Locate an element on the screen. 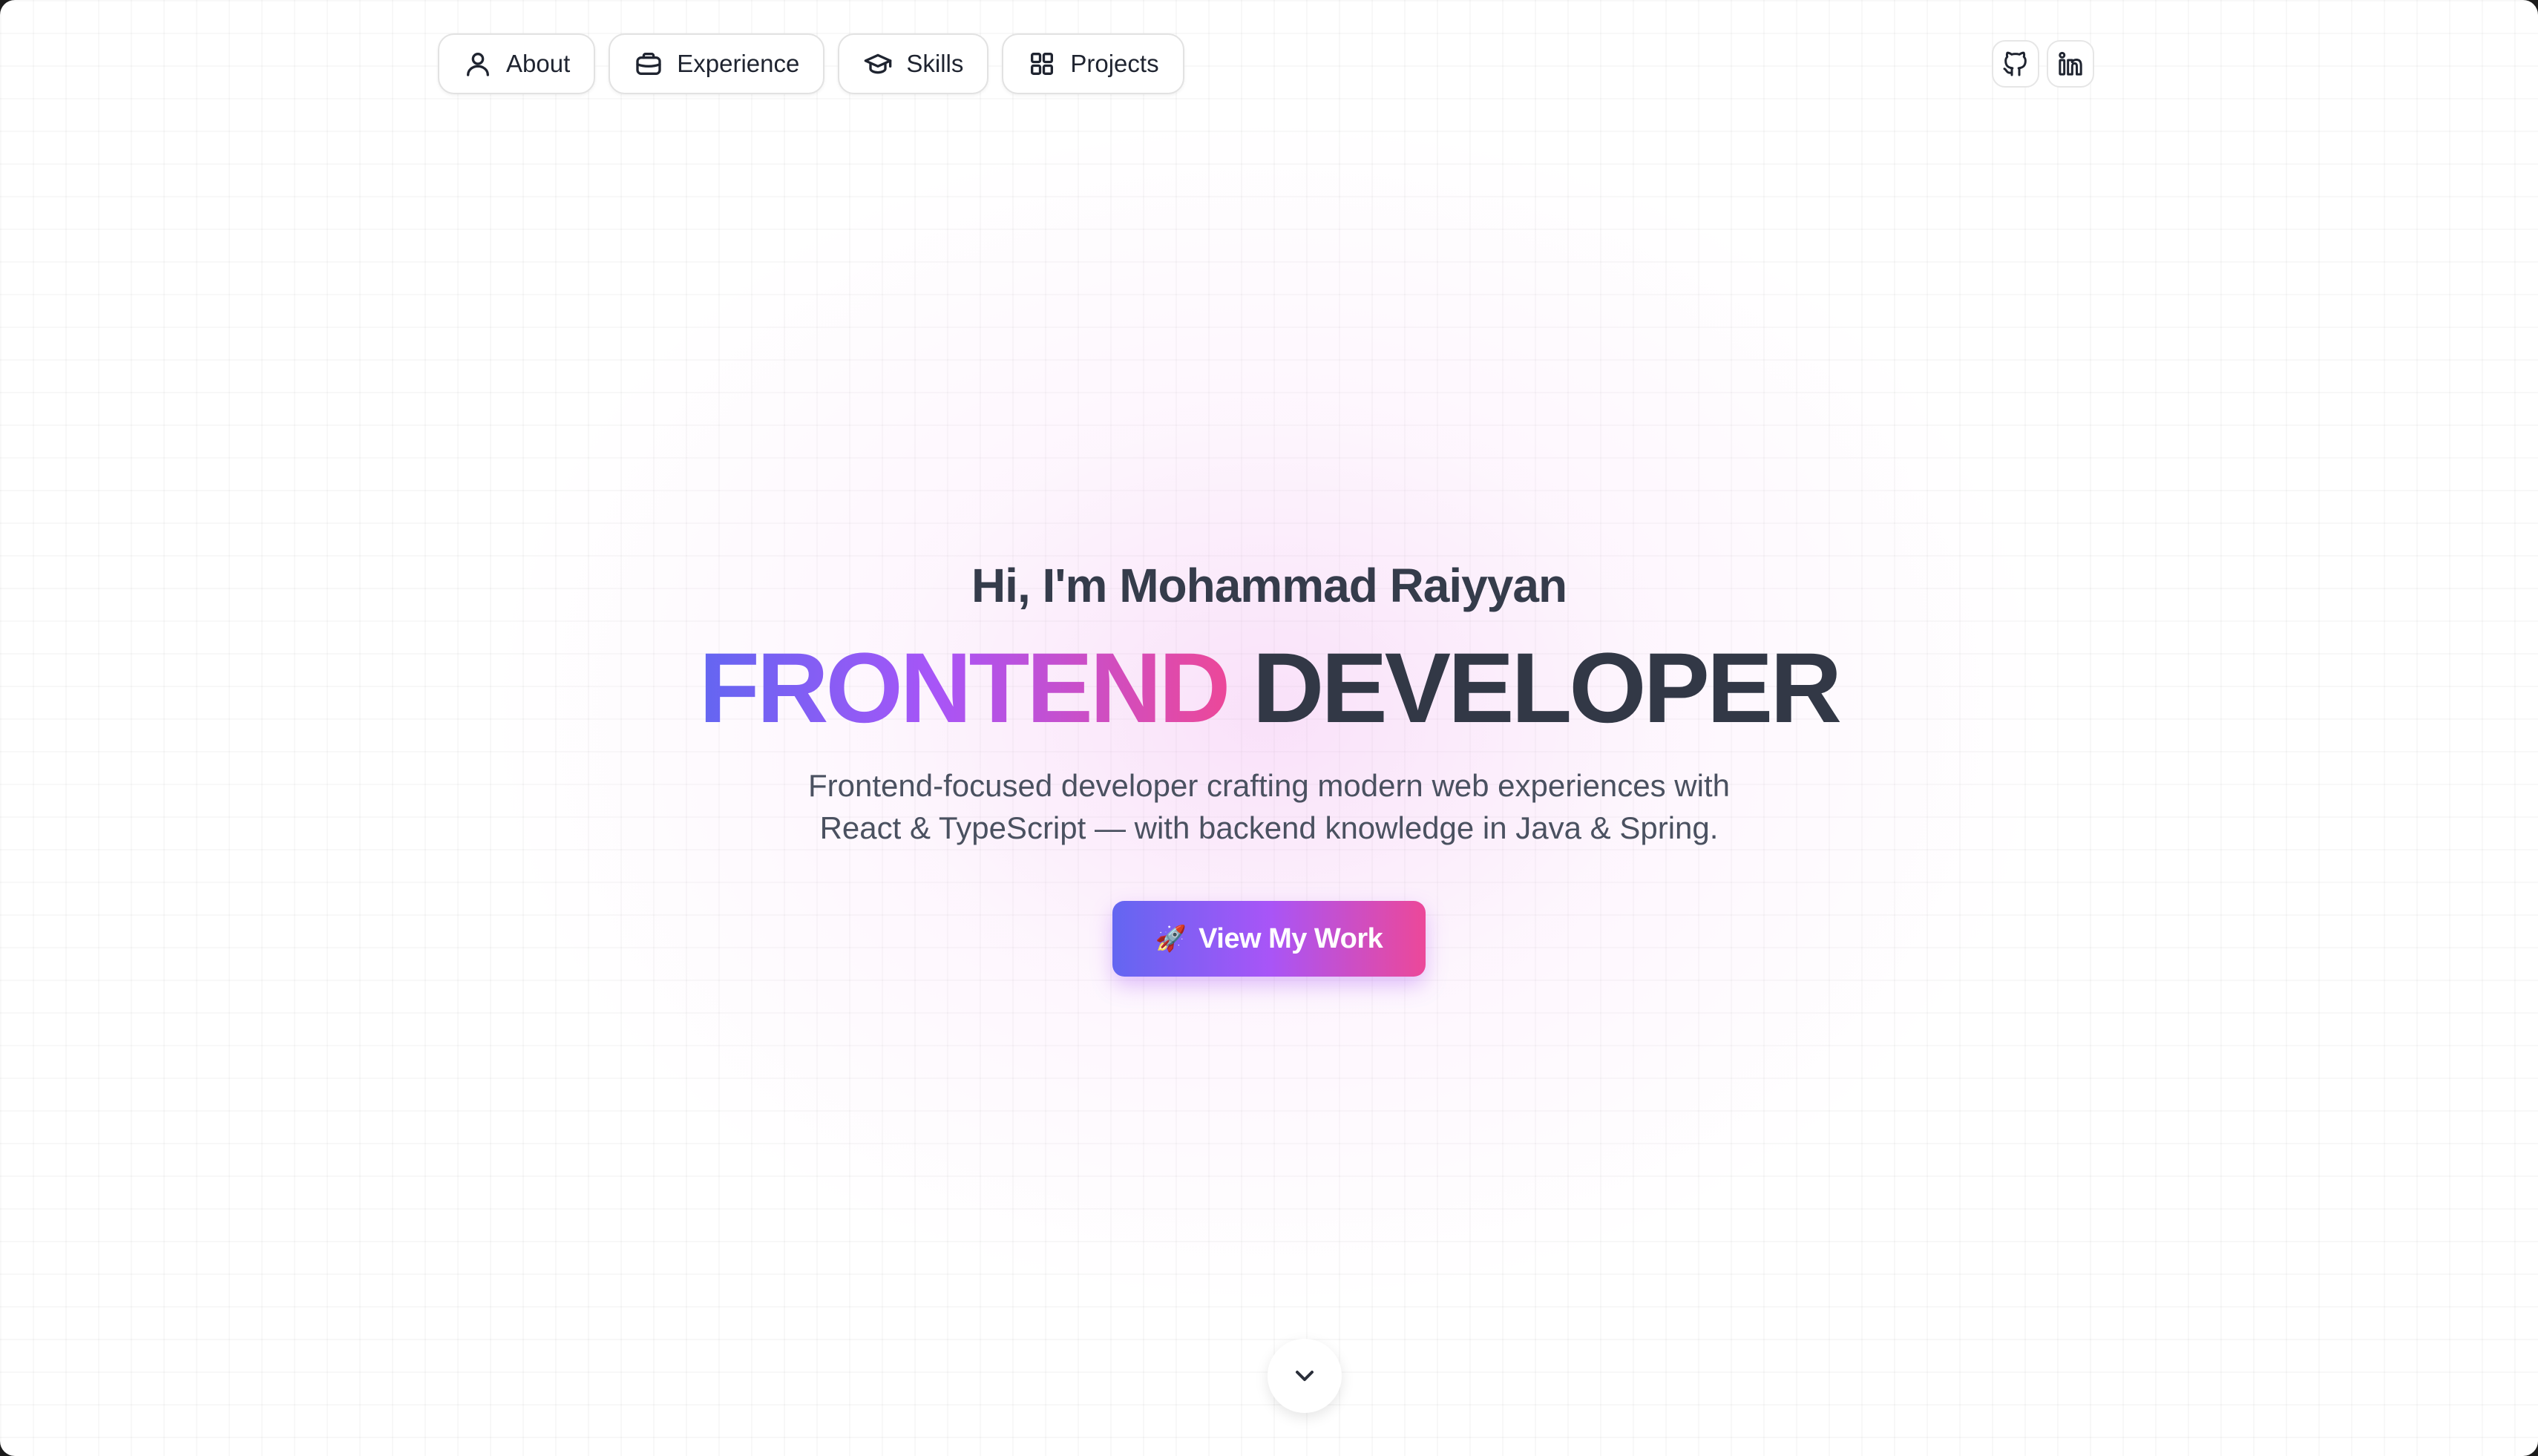  nav-about-label: About is located at coordinates (538, 64).